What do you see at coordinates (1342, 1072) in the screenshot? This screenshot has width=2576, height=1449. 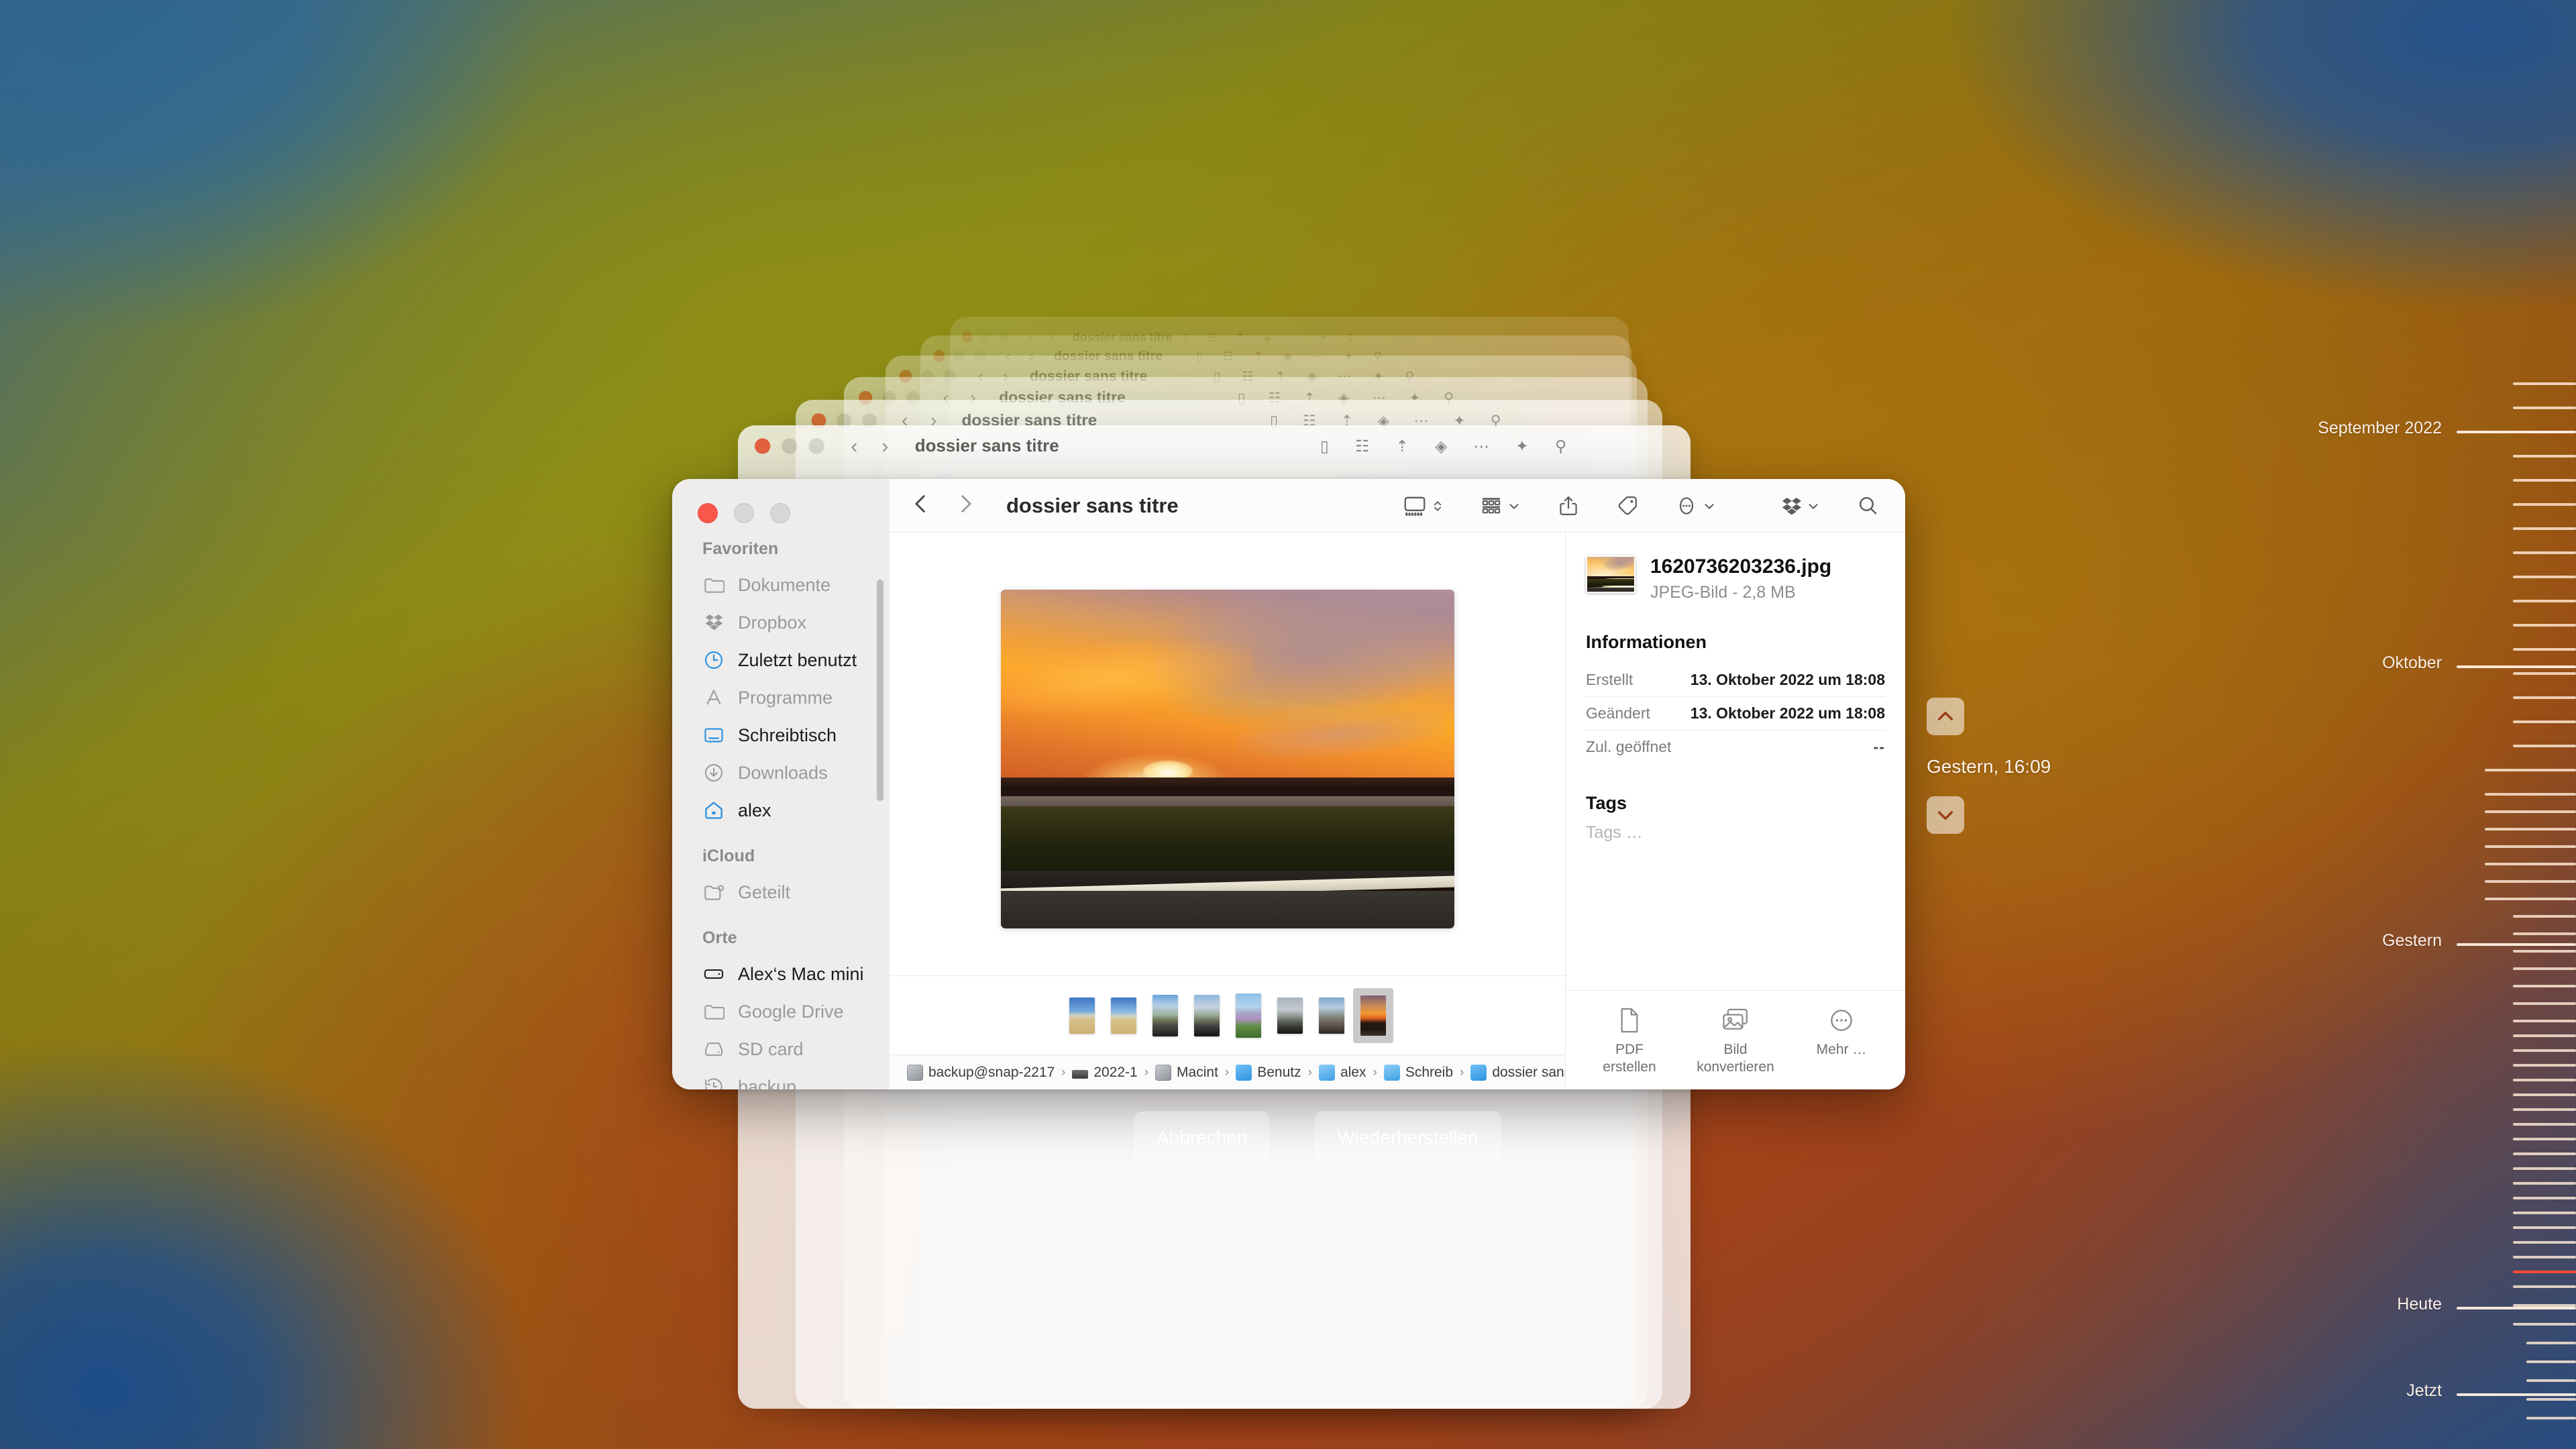 I see `breadcrumb-item: alex` at bounding box center [1342, 1072].